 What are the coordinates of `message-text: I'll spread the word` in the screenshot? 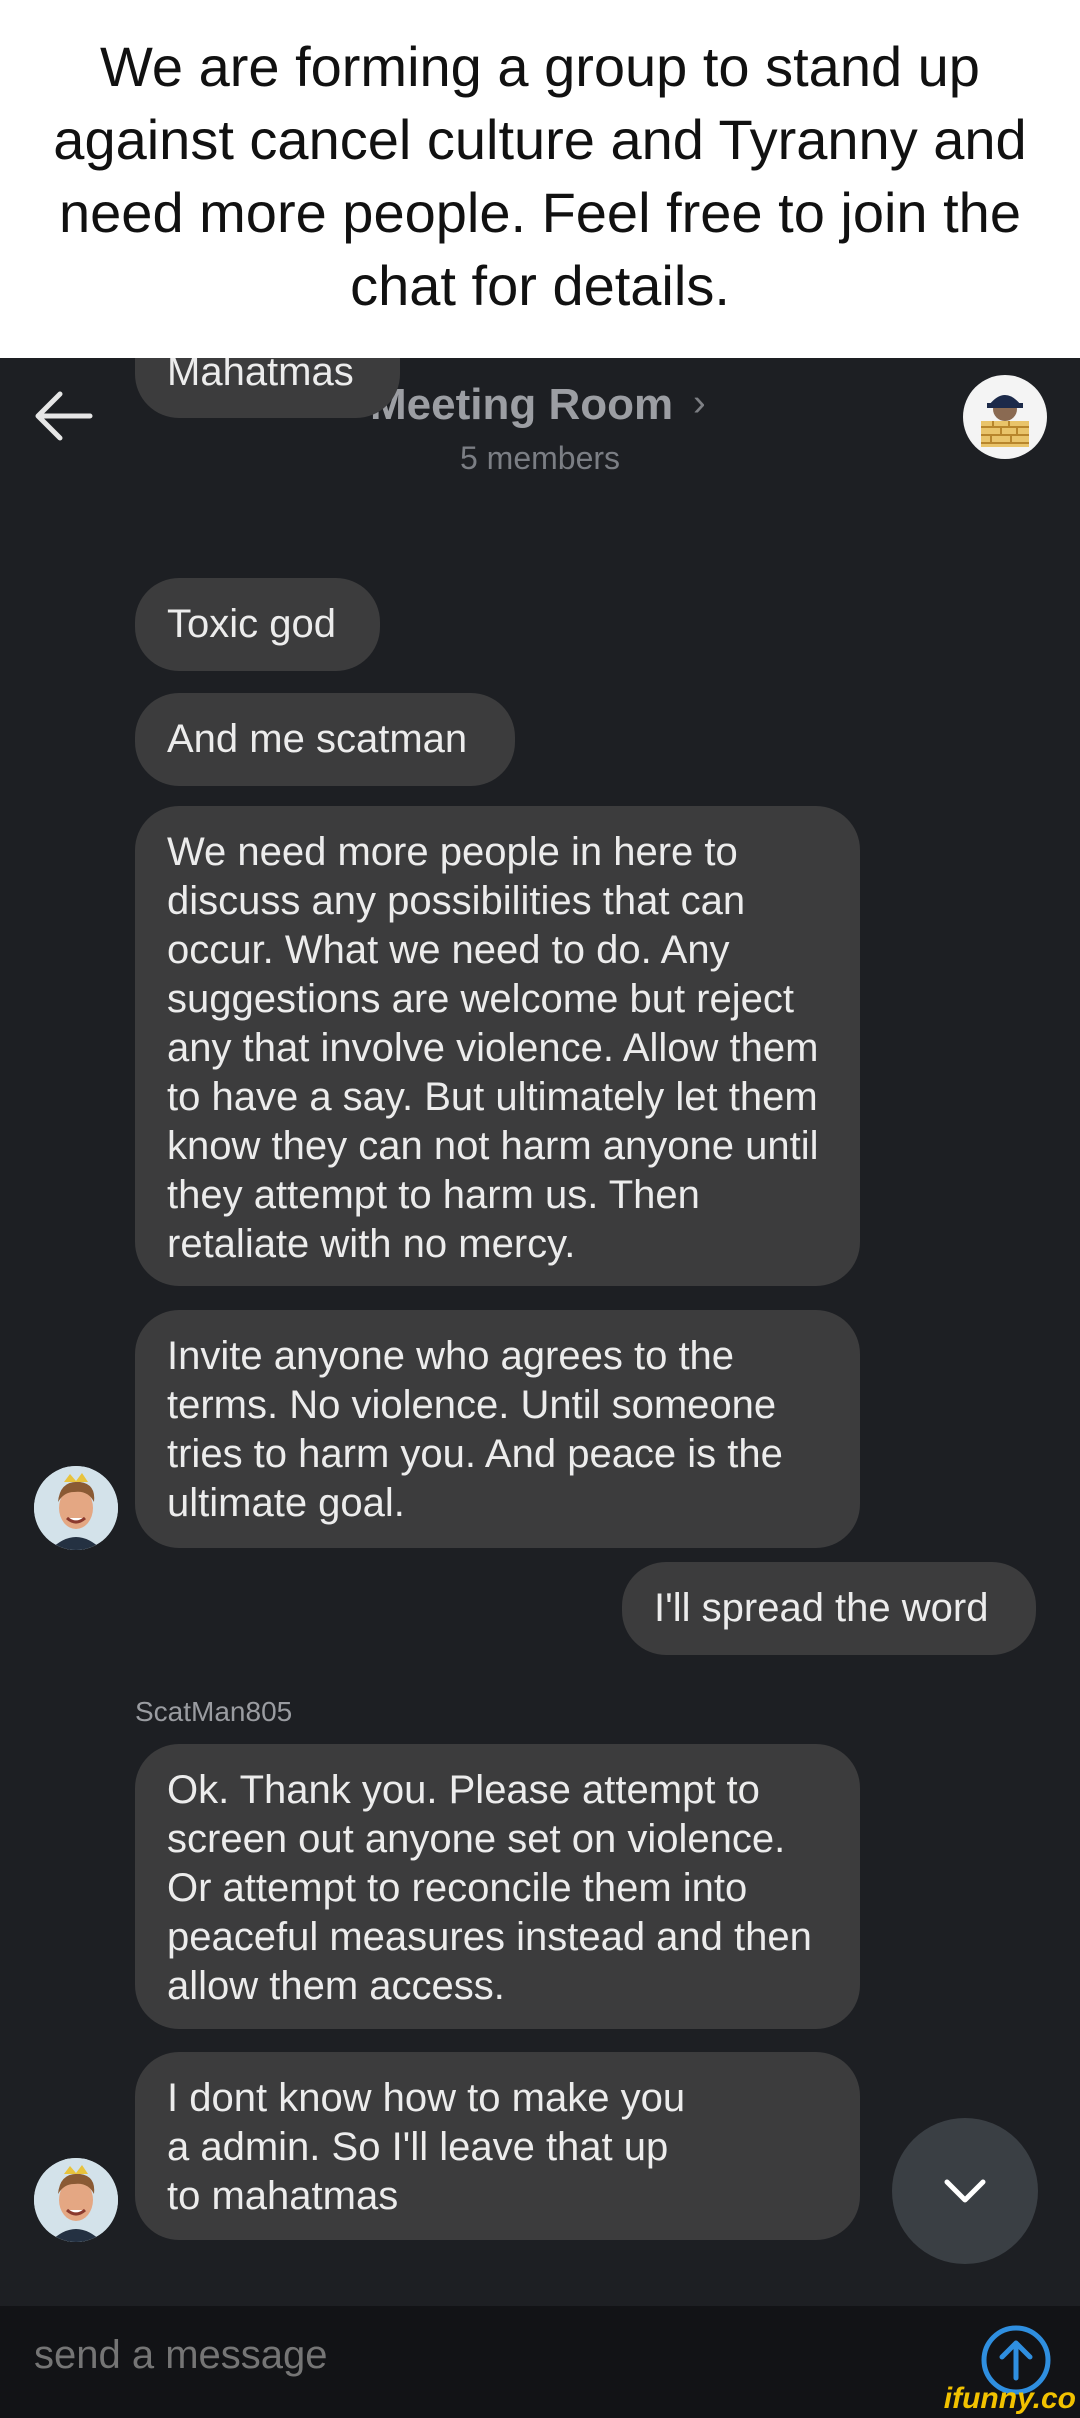 It's located at (821, 1608).